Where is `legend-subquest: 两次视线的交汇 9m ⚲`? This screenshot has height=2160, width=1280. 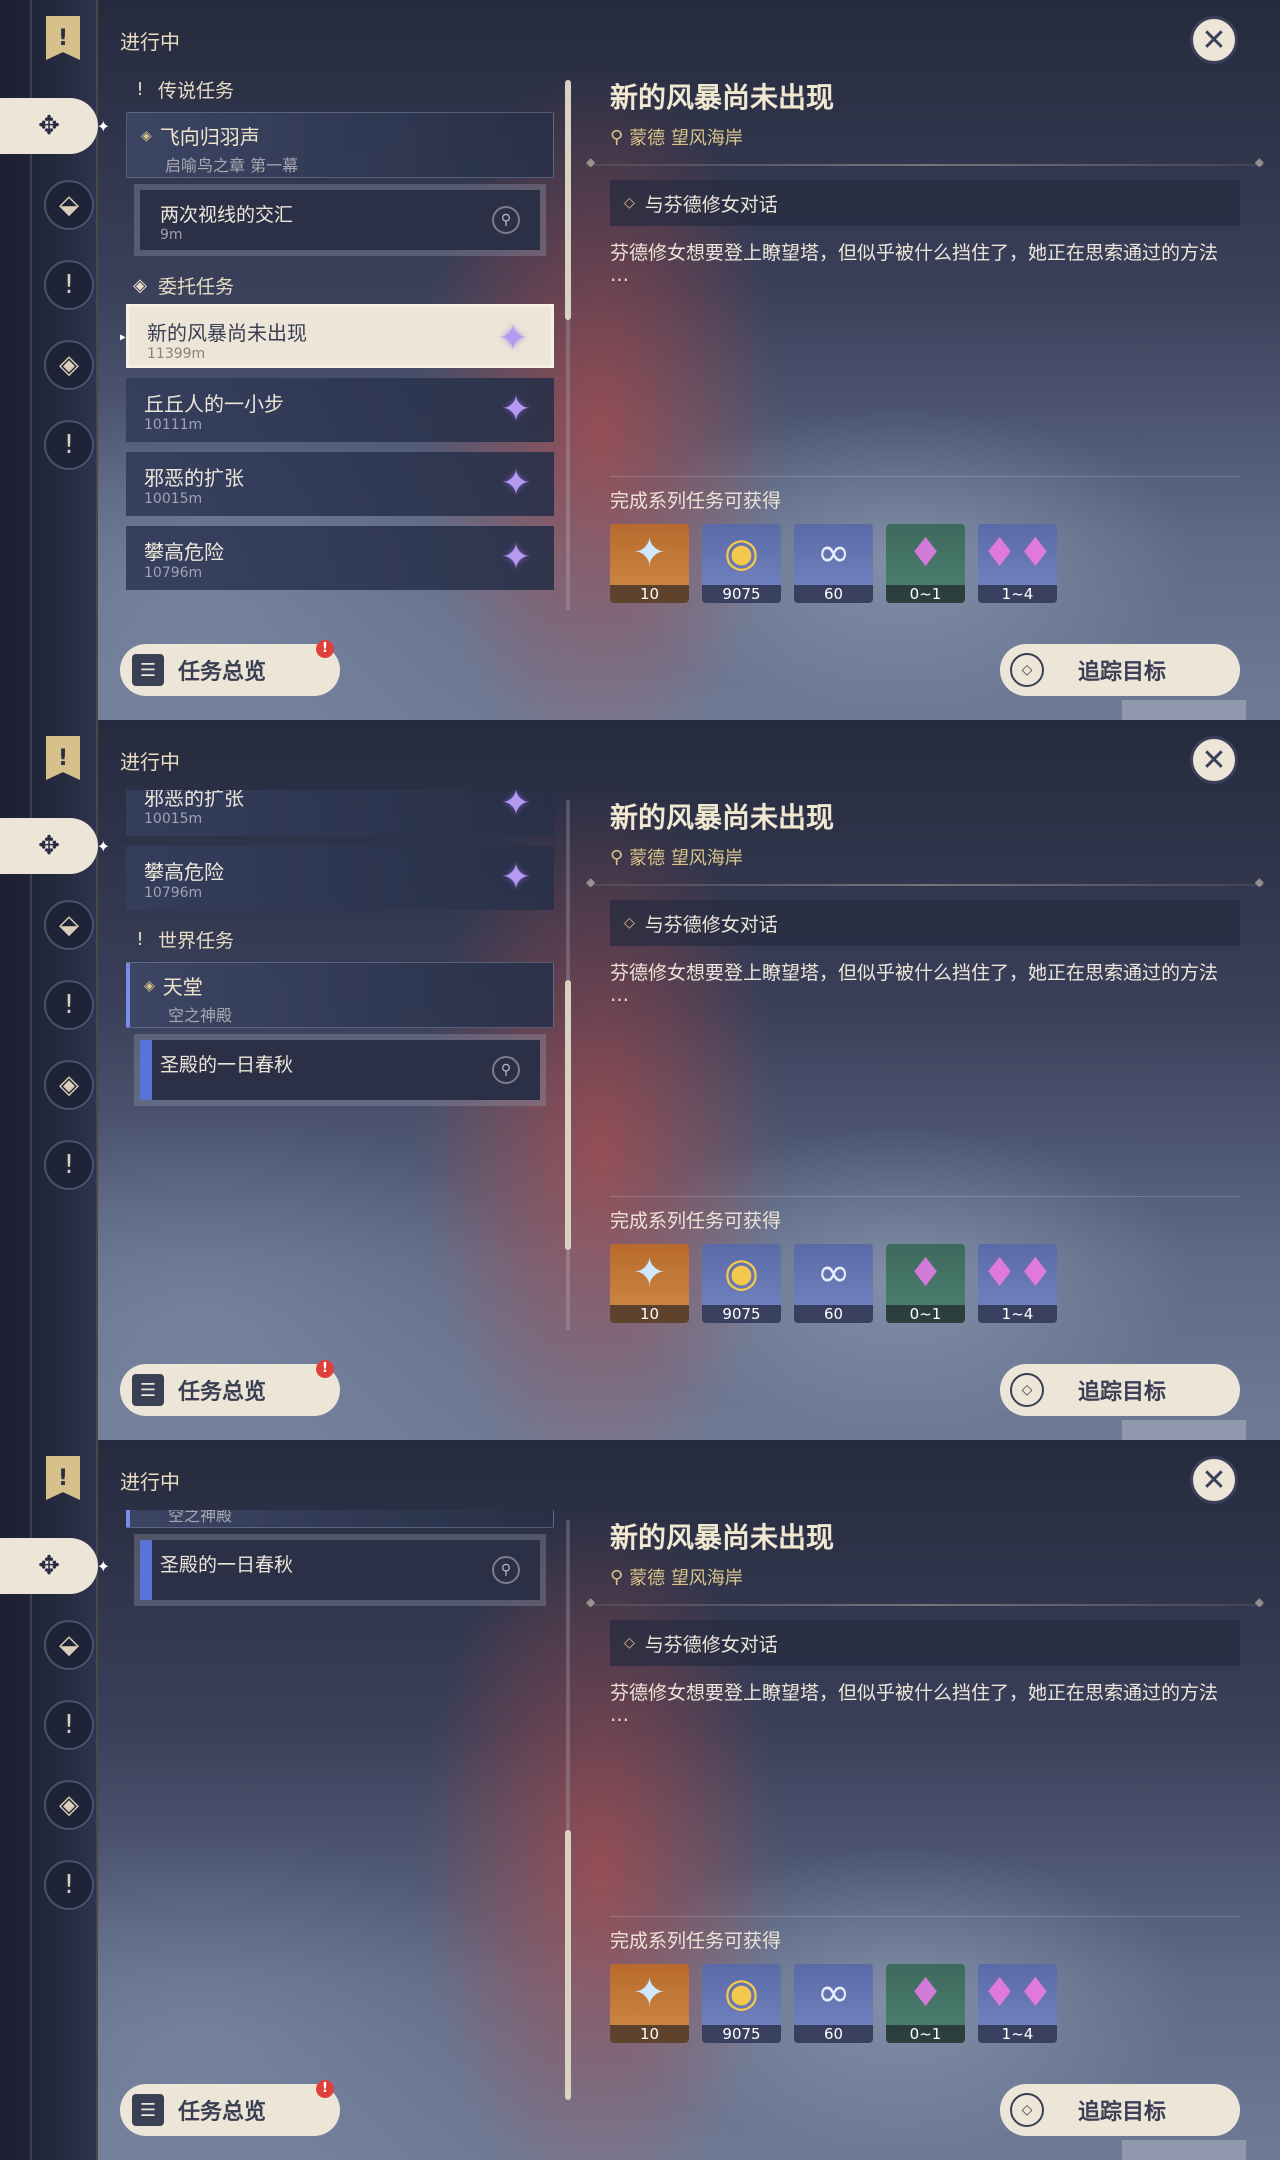
legend-subquest: 两次视线的交汇 9m ⚲ is located at coordinates (340, 220).